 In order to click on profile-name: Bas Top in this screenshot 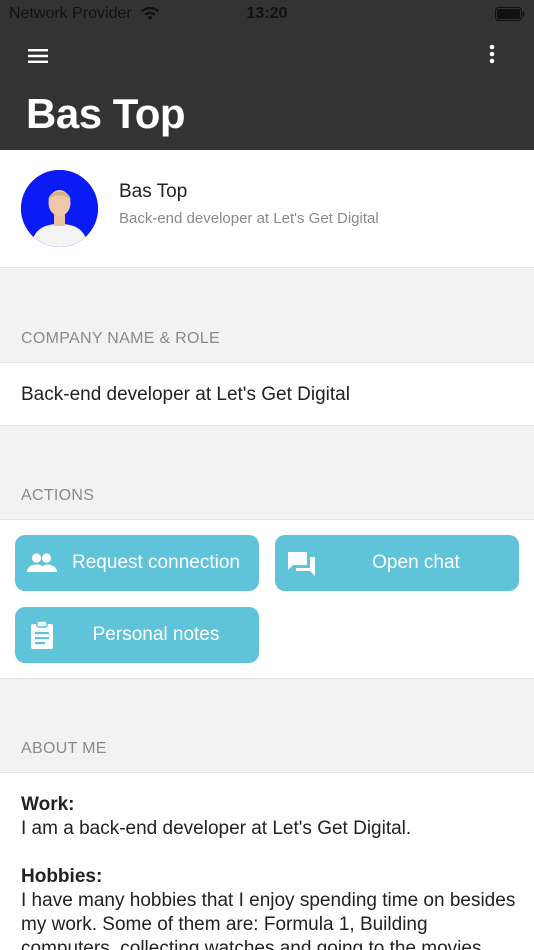, I will do `click(153, 191)`.